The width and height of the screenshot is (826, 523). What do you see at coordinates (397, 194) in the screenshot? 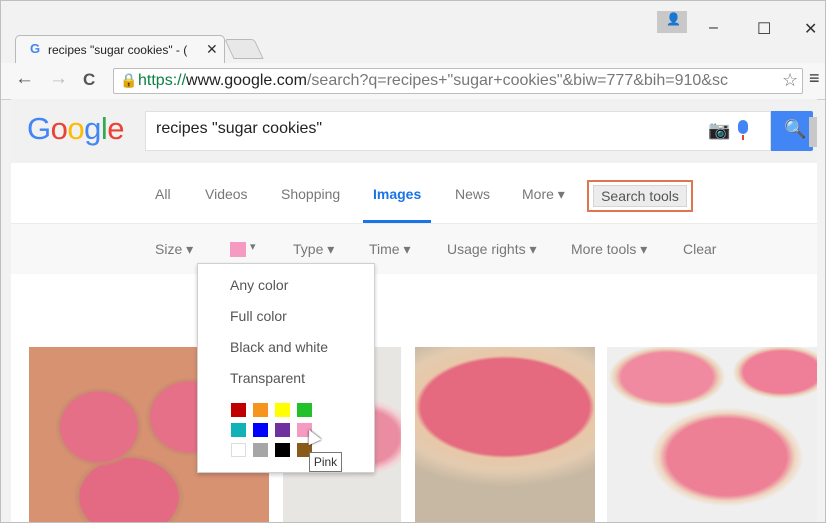
I see `tab-images: Images` at bounding box center [397, 194].